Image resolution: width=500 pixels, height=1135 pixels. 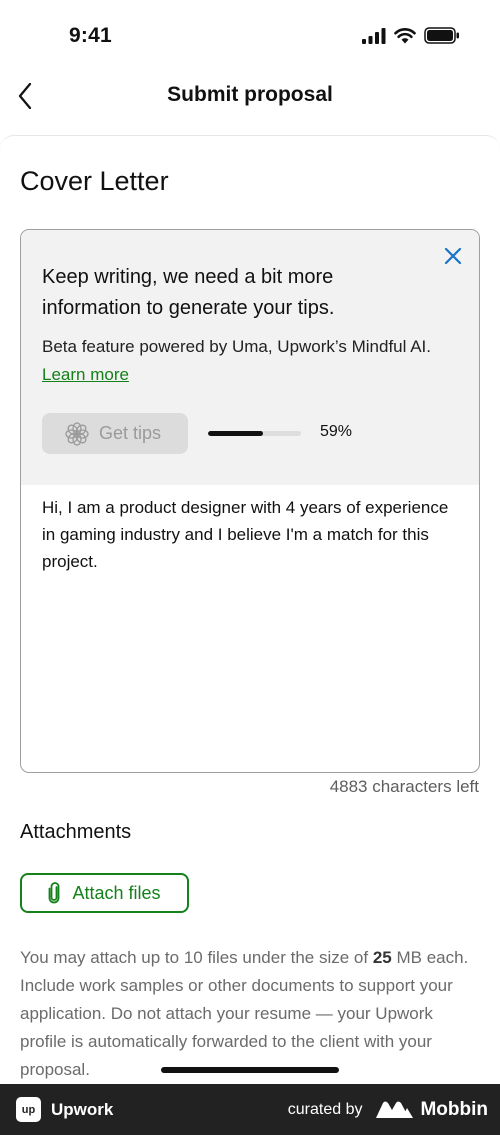 I want to click on page-title: Submit proposal, so click(x=250, y=94).